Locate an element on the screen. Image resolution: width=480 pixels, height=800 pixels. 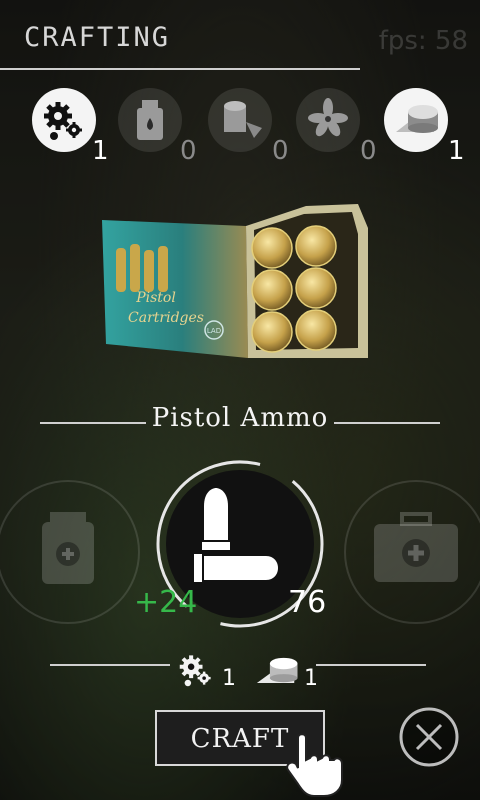
cost-count-gunpowder: 1 is located at coordinates (311, 678).